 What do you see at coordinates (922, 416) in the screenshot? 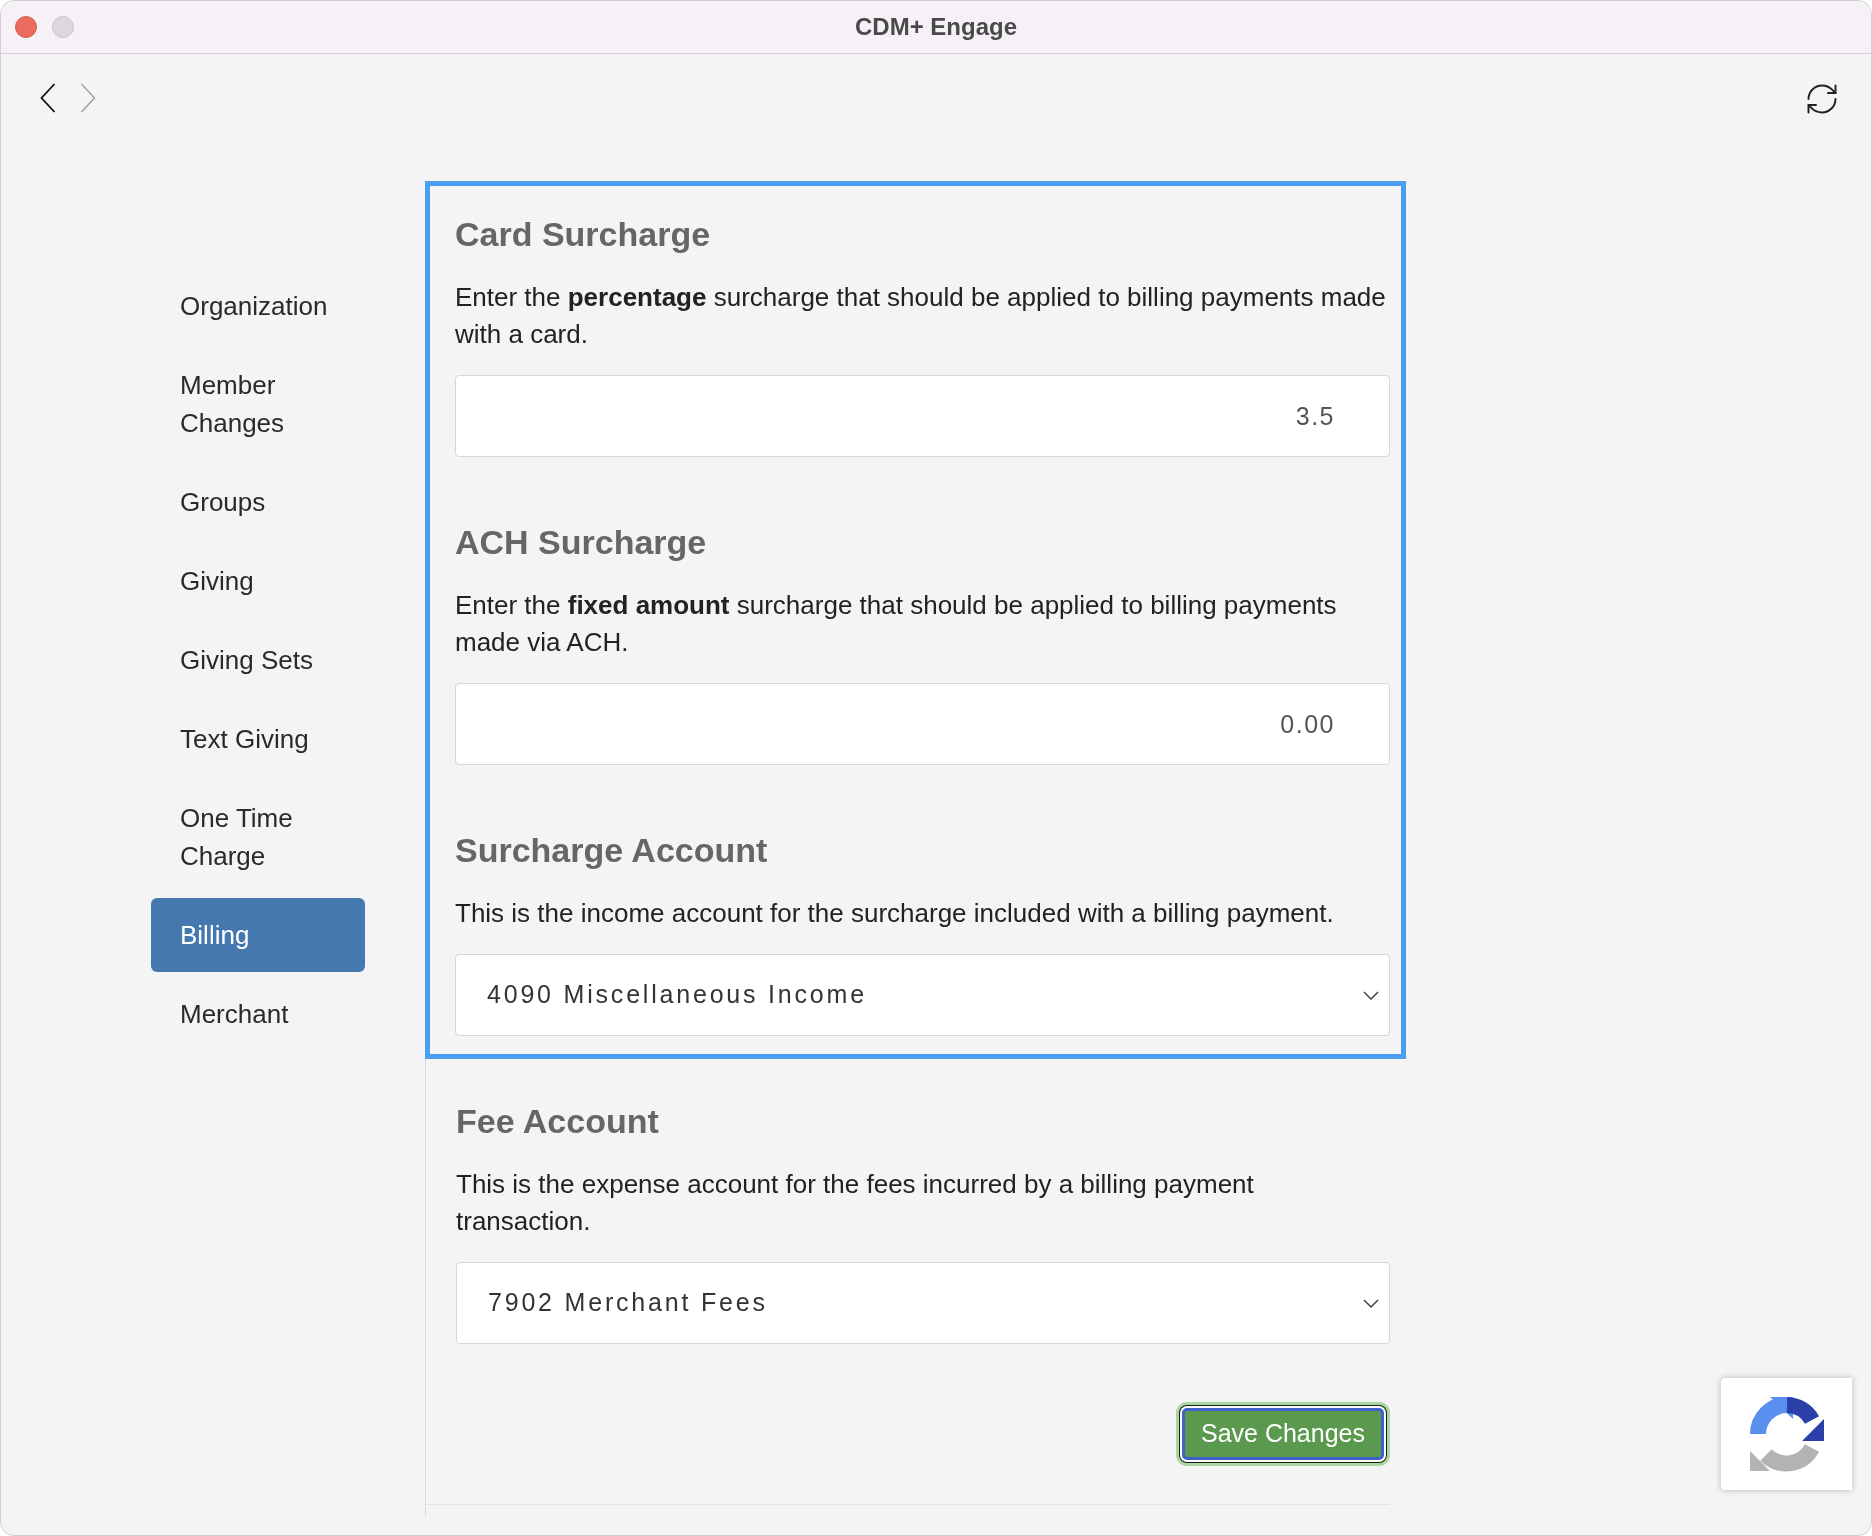
I see `number-input: 3.5` at bounding box center [922, 416].